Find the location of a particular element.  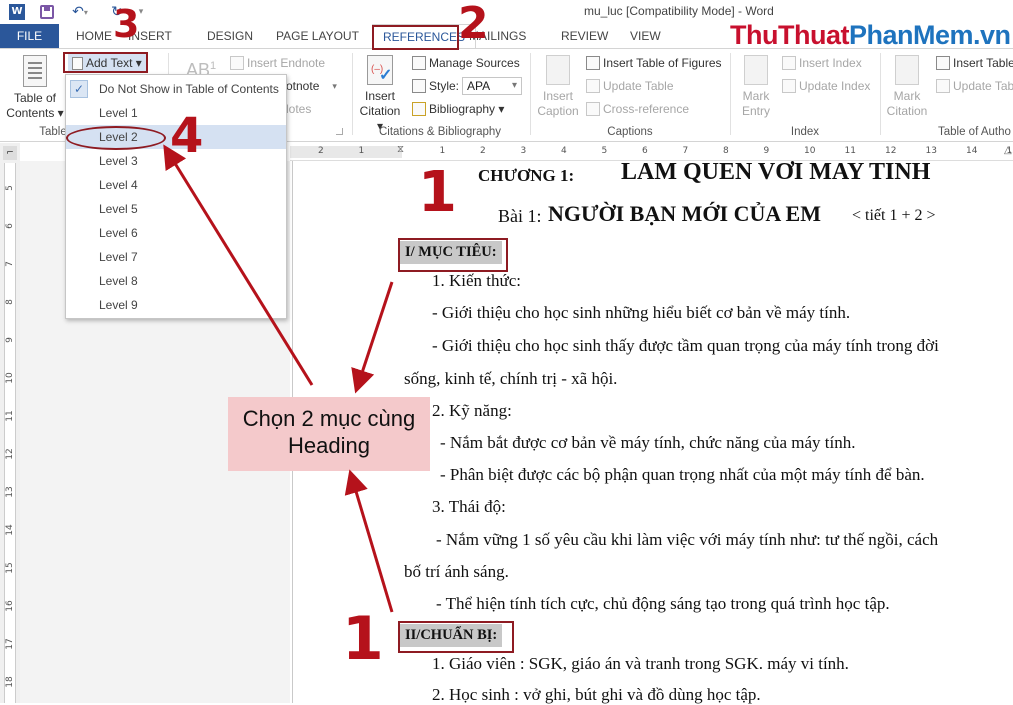

tab-selector-icon: ⌐ is located at coordinates (10, 153).